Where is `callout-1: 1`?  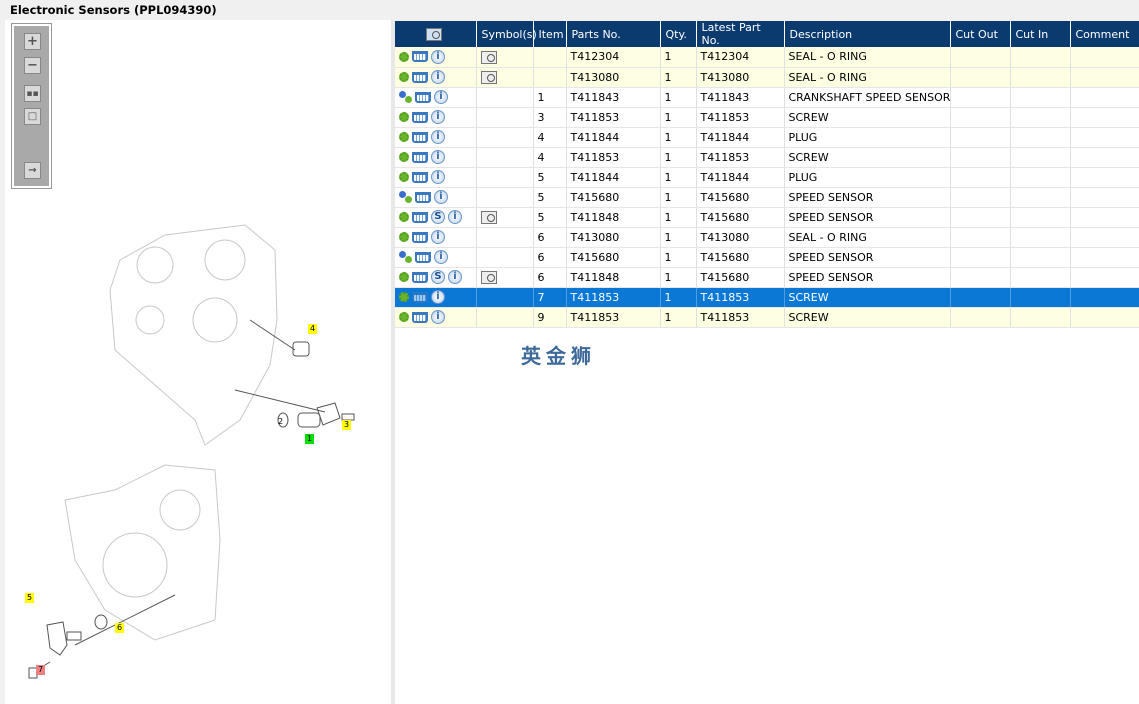 callout-1: 1 is located at coordinates (310, 439).